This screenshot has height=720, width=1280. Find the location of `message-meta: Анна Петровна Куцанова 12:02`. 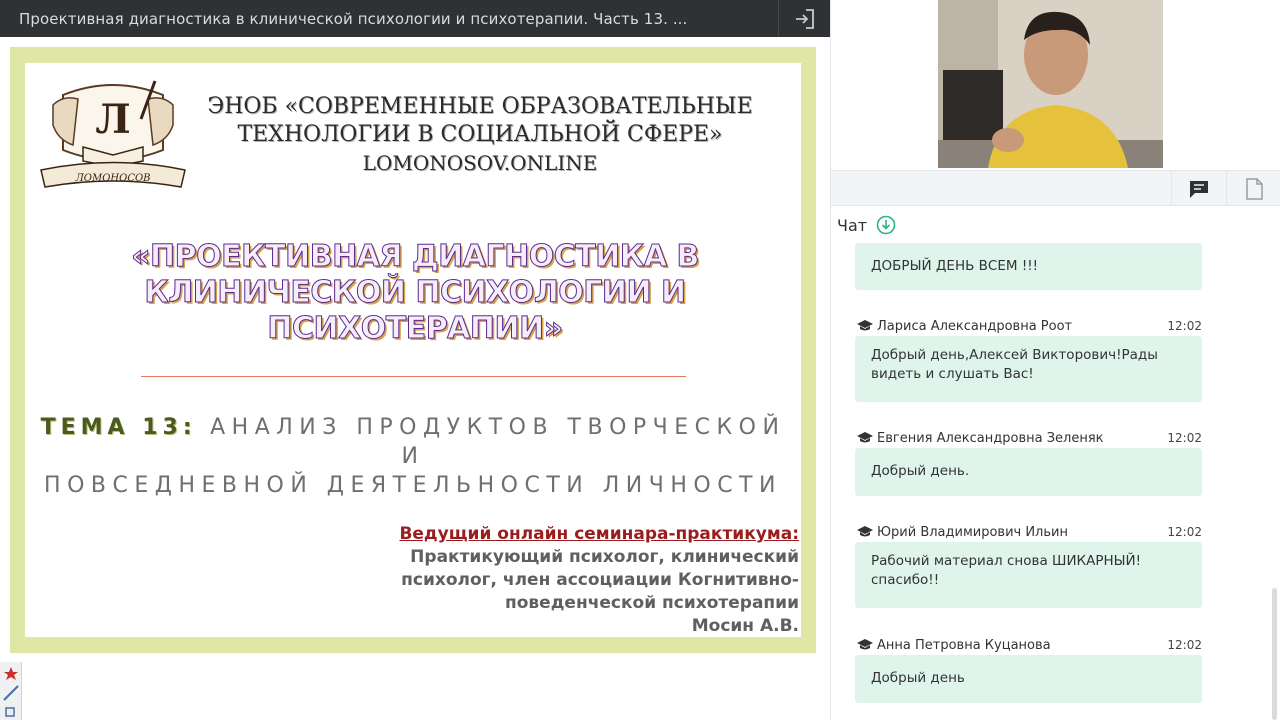

message-meta: Анна Петровна Куцанова 12:02 is located at coordinates (1029, 645).